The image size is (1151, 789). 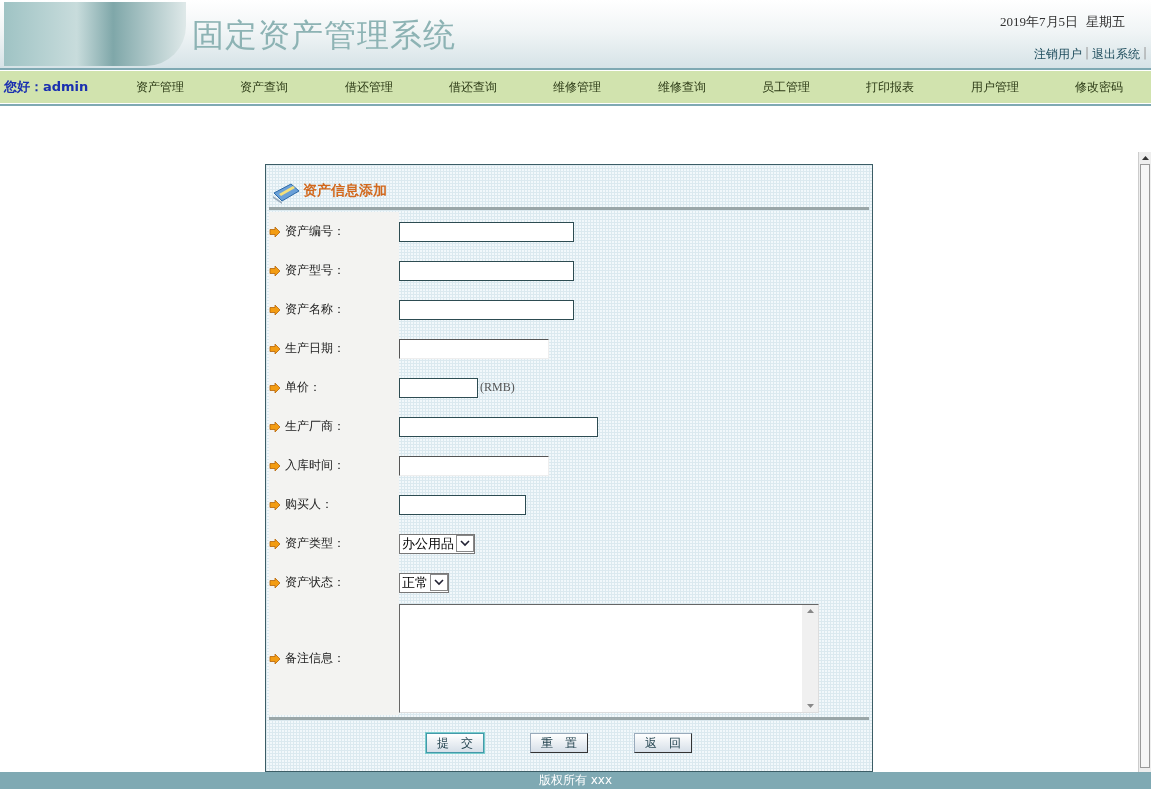 I want to click on nav-link: 打印报表, so click(x=890, y=87).